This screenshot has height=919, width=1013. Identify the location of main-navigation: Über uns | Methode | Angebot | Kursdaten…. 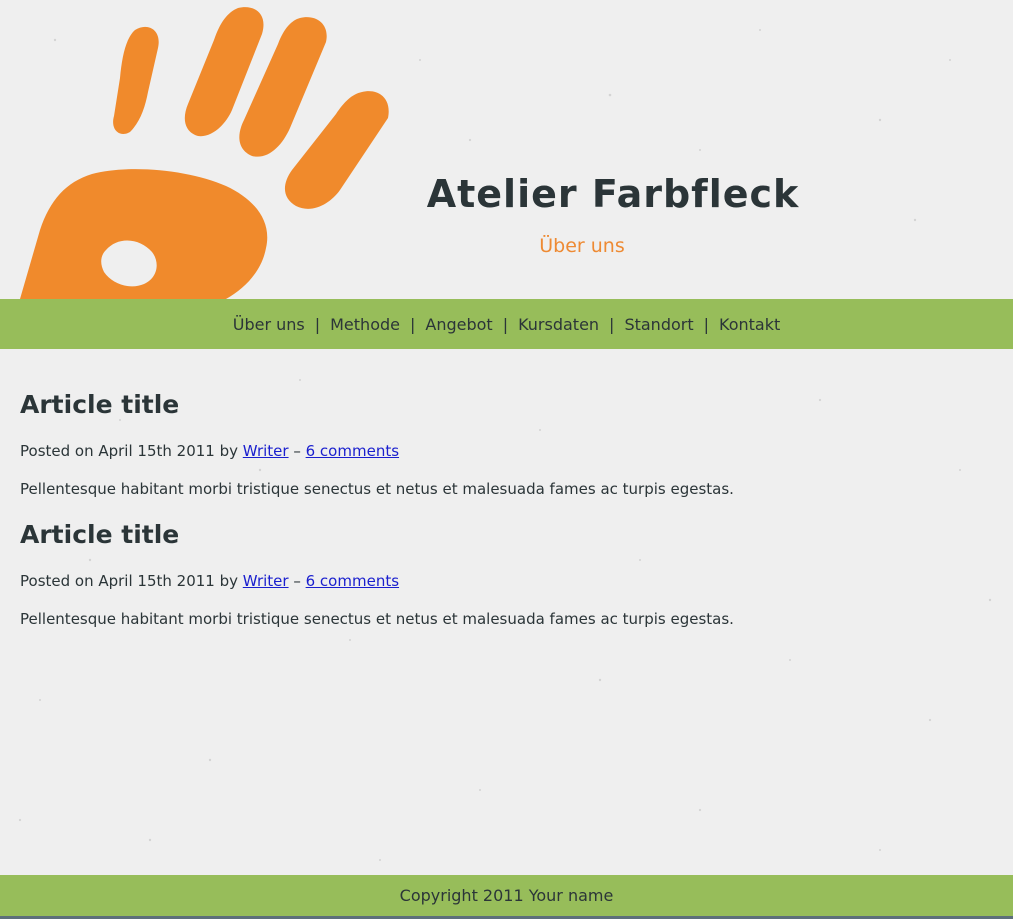
(506, 324).